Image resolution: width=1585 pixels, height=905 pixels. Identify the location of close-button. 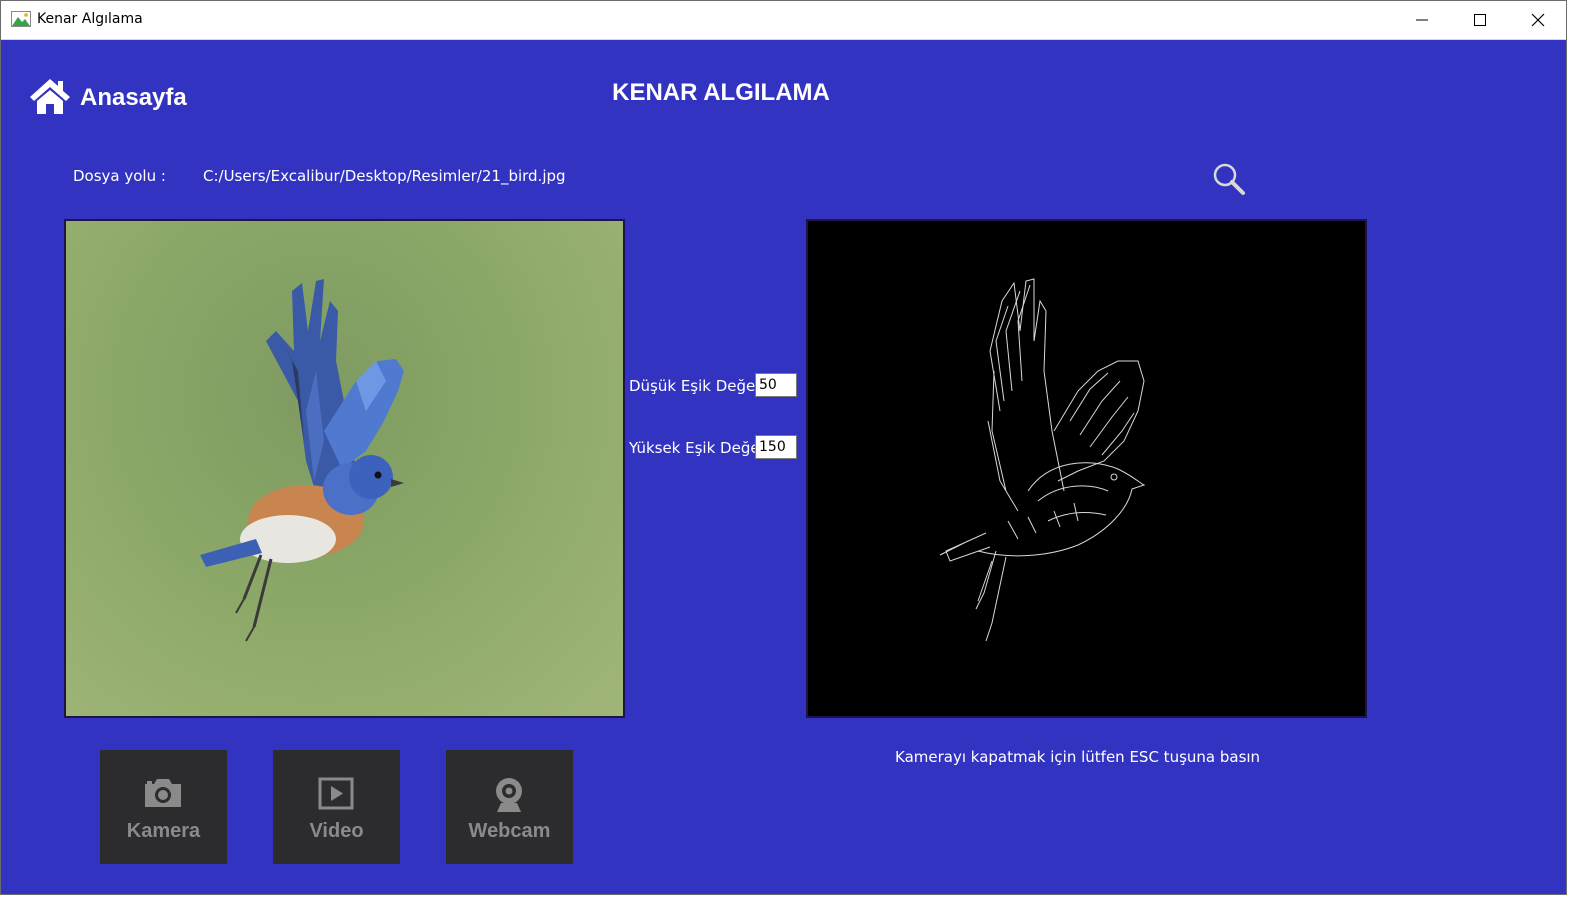
(1538, 20).